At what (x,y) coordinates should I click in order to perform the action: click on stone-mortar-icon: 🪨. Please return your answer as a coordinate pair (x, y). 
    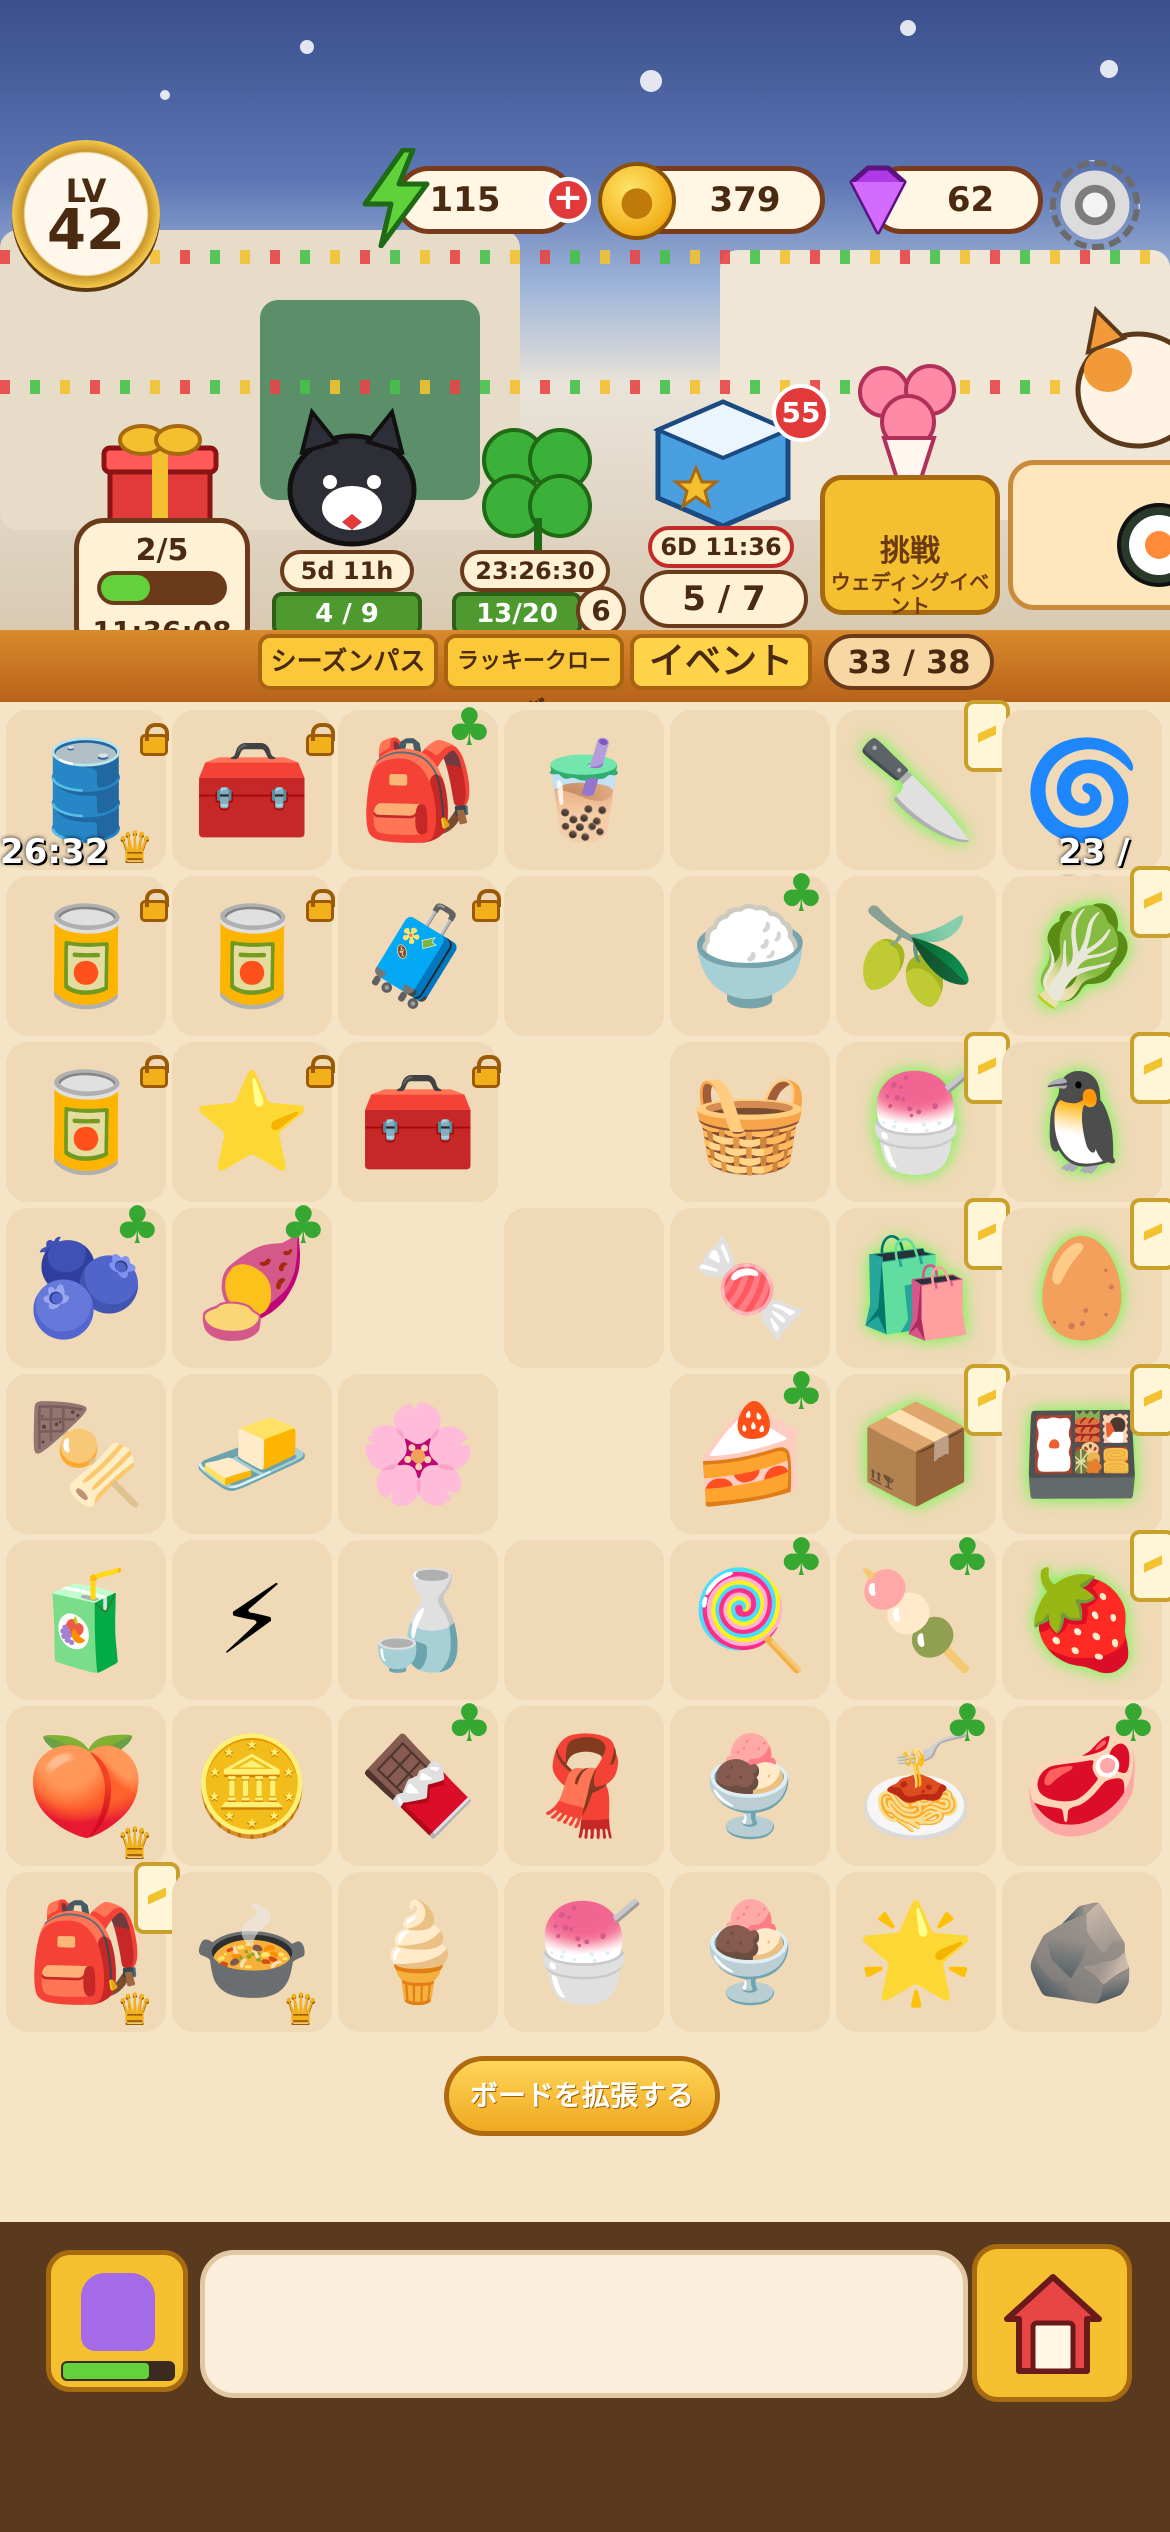
    Looking at the image, I should click on (1082, 1952).